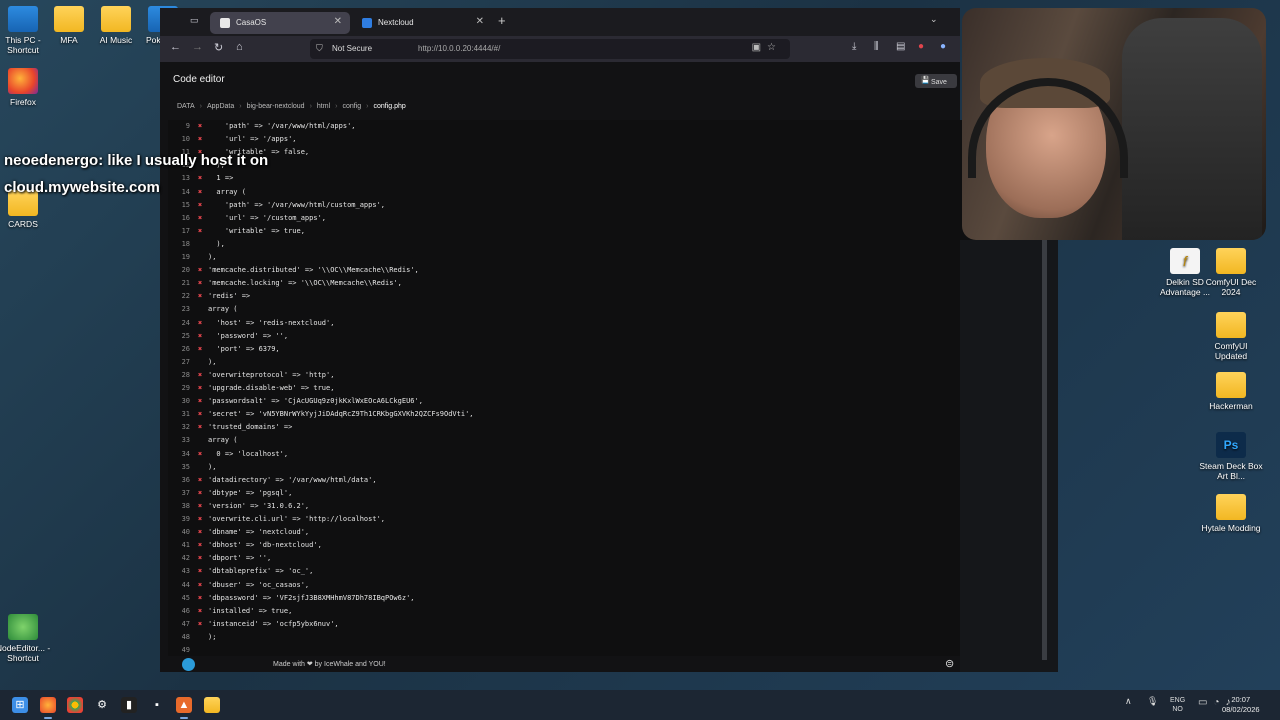 The image size is (1280, 720). I want to click on tab-list-icon: ▭, so click(194, 20).